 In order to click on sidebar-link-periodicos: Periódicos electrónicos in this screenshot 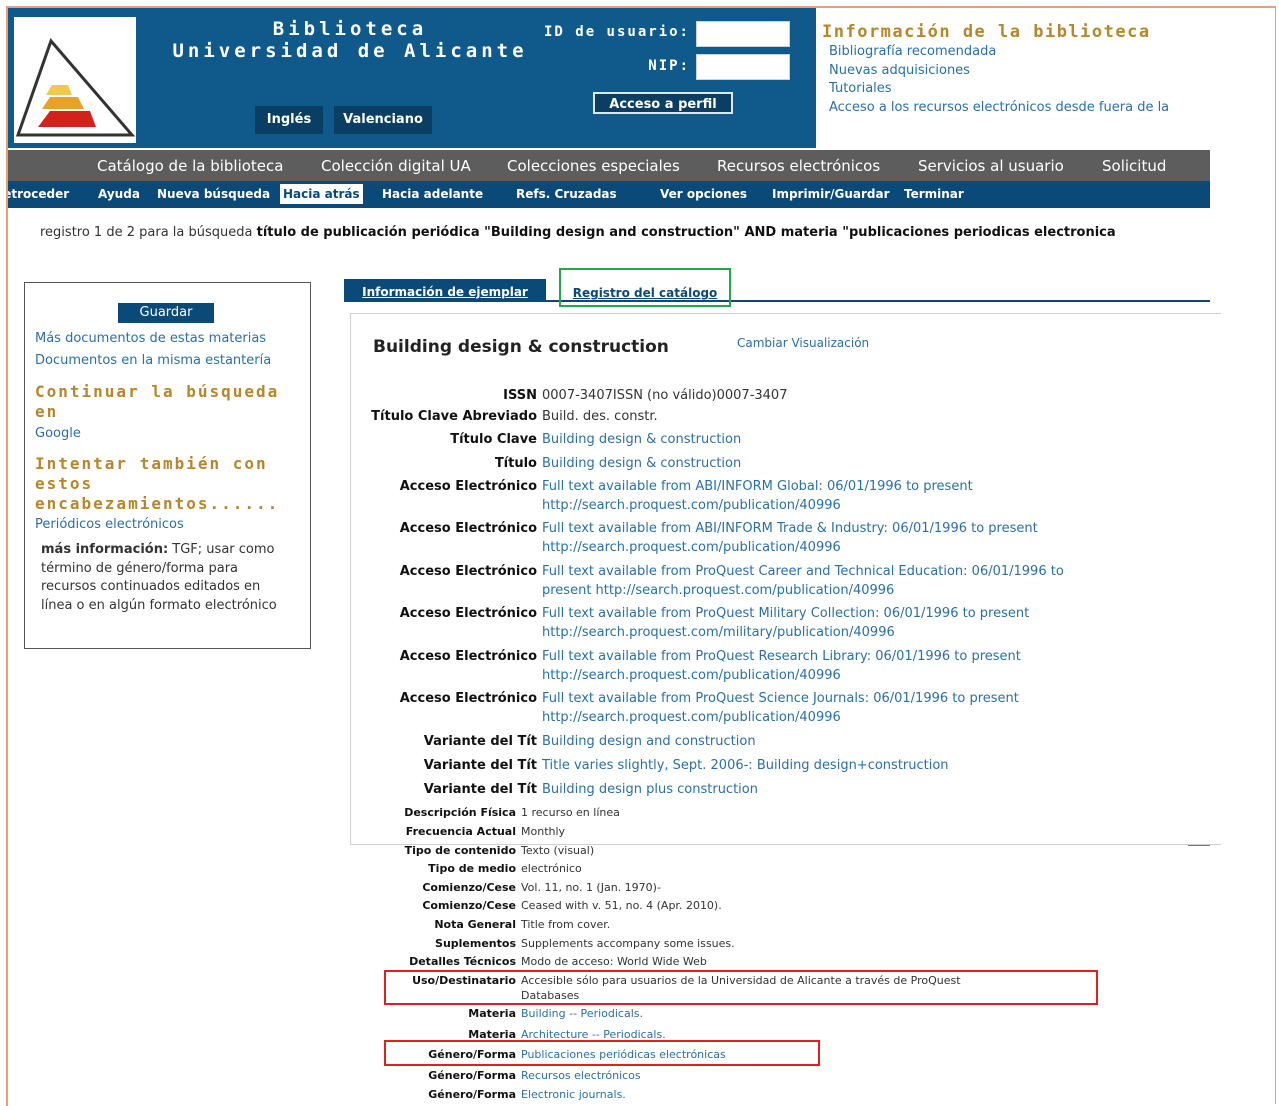, I will do `click(109, 524)`.